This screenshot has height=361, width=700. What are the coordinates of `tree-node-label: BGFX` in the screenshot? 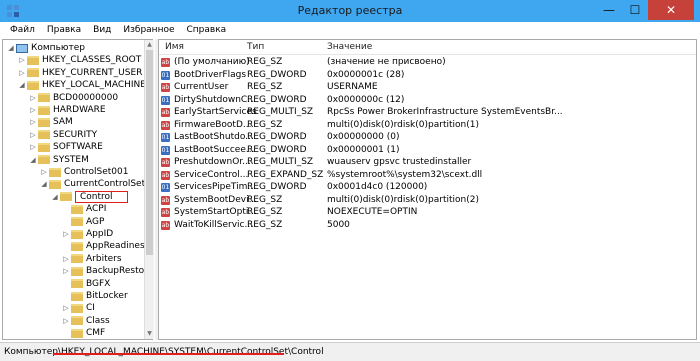 It's located at (98, 283).